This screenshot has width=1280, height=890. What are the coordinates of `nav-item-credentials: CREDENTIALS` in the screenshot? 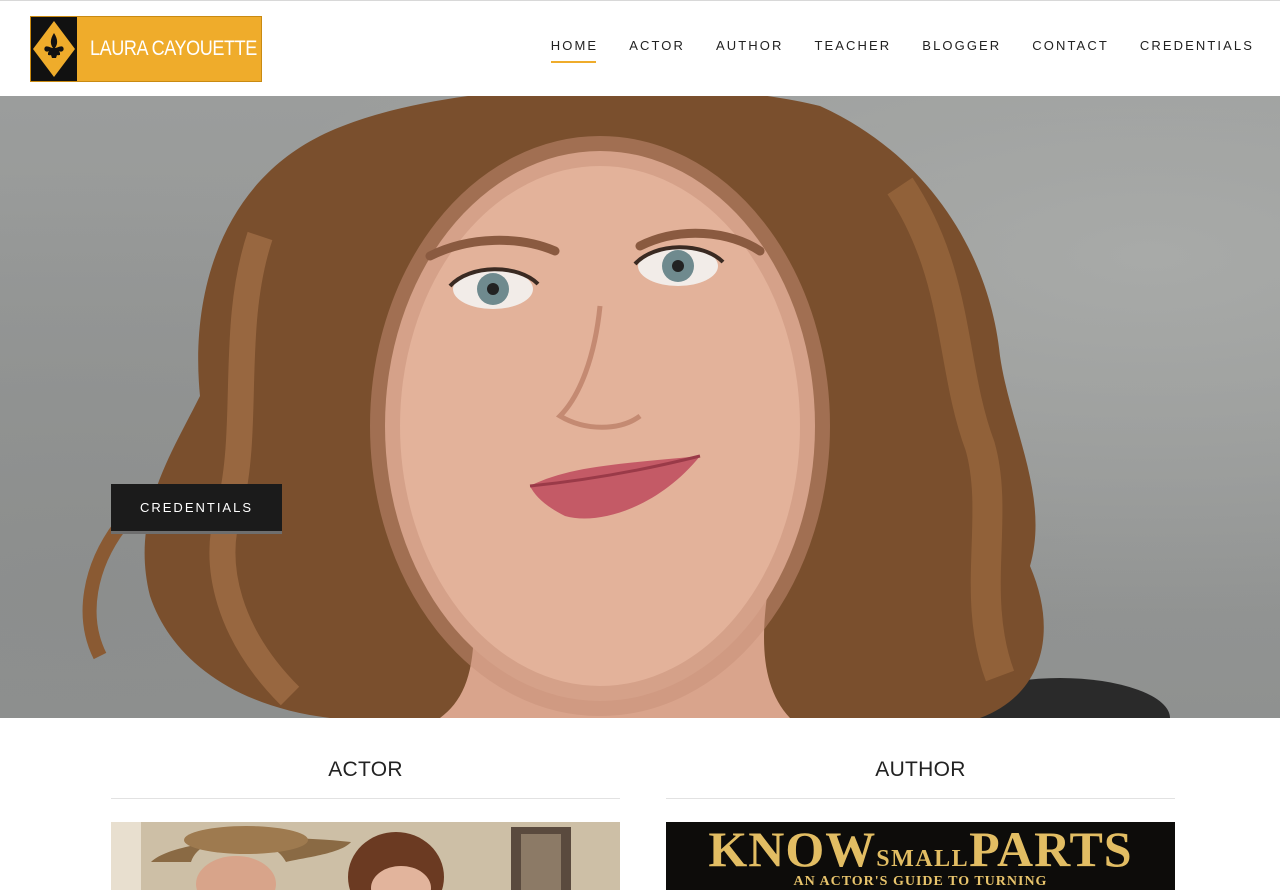 It's located at (1197, 50).